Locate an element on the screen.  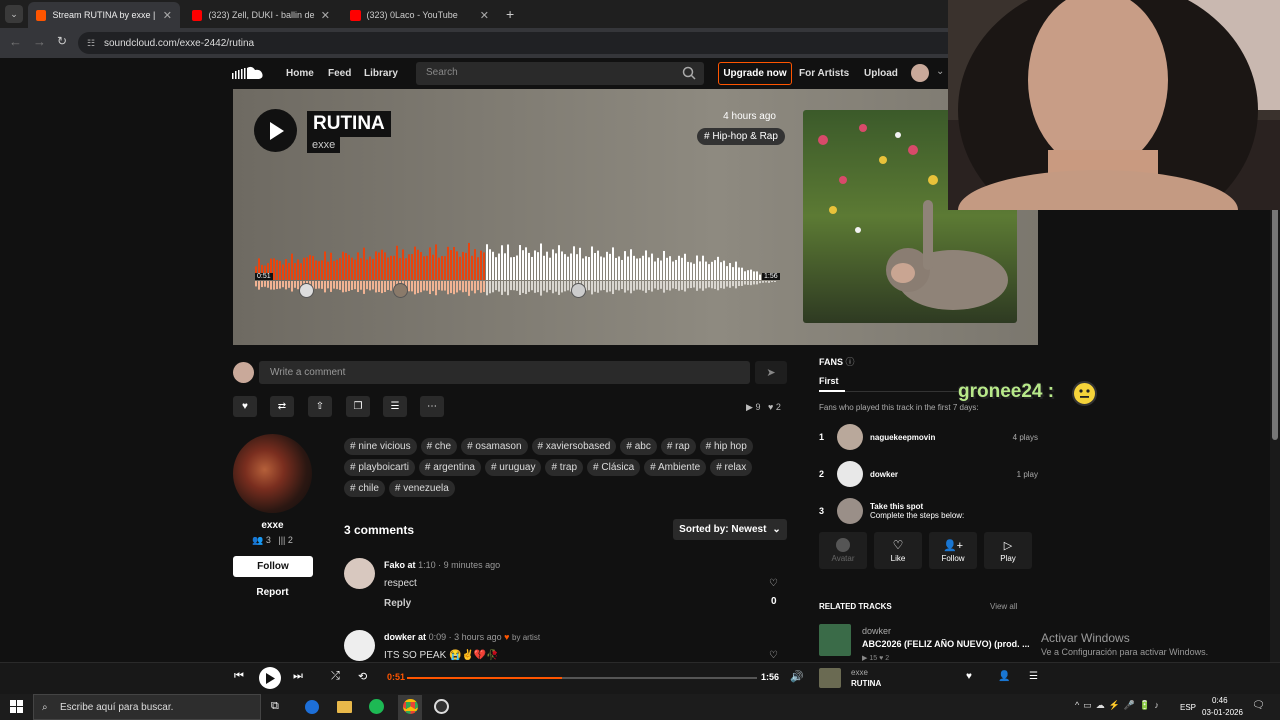
step-like: ♡ Like is located at coordinates (898, 550).